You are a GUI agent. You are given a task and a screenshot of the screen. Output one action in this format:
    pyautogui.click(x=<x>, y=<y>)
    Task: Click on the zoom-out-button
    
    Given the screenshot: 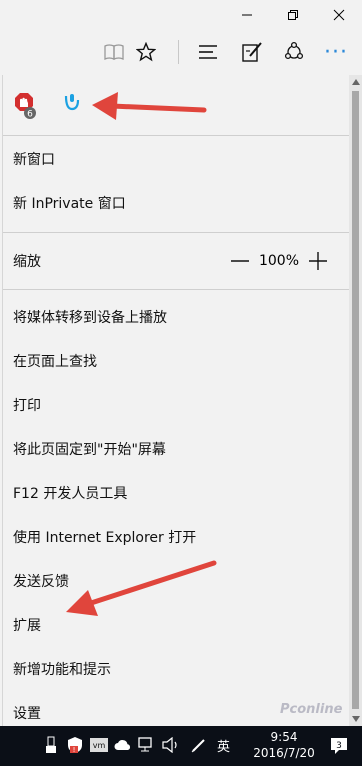 What is the action you would take?
    pyautogui.click(x=240, y=261)
    